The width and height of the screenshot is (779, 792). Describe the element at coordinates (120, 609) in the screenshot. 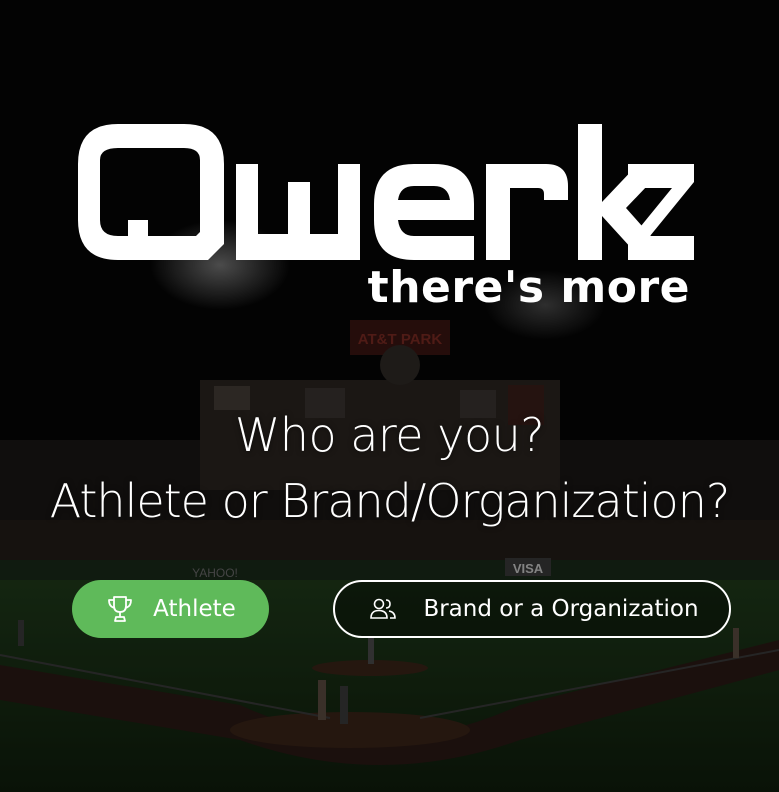

I see `trophy-icon` at that location.